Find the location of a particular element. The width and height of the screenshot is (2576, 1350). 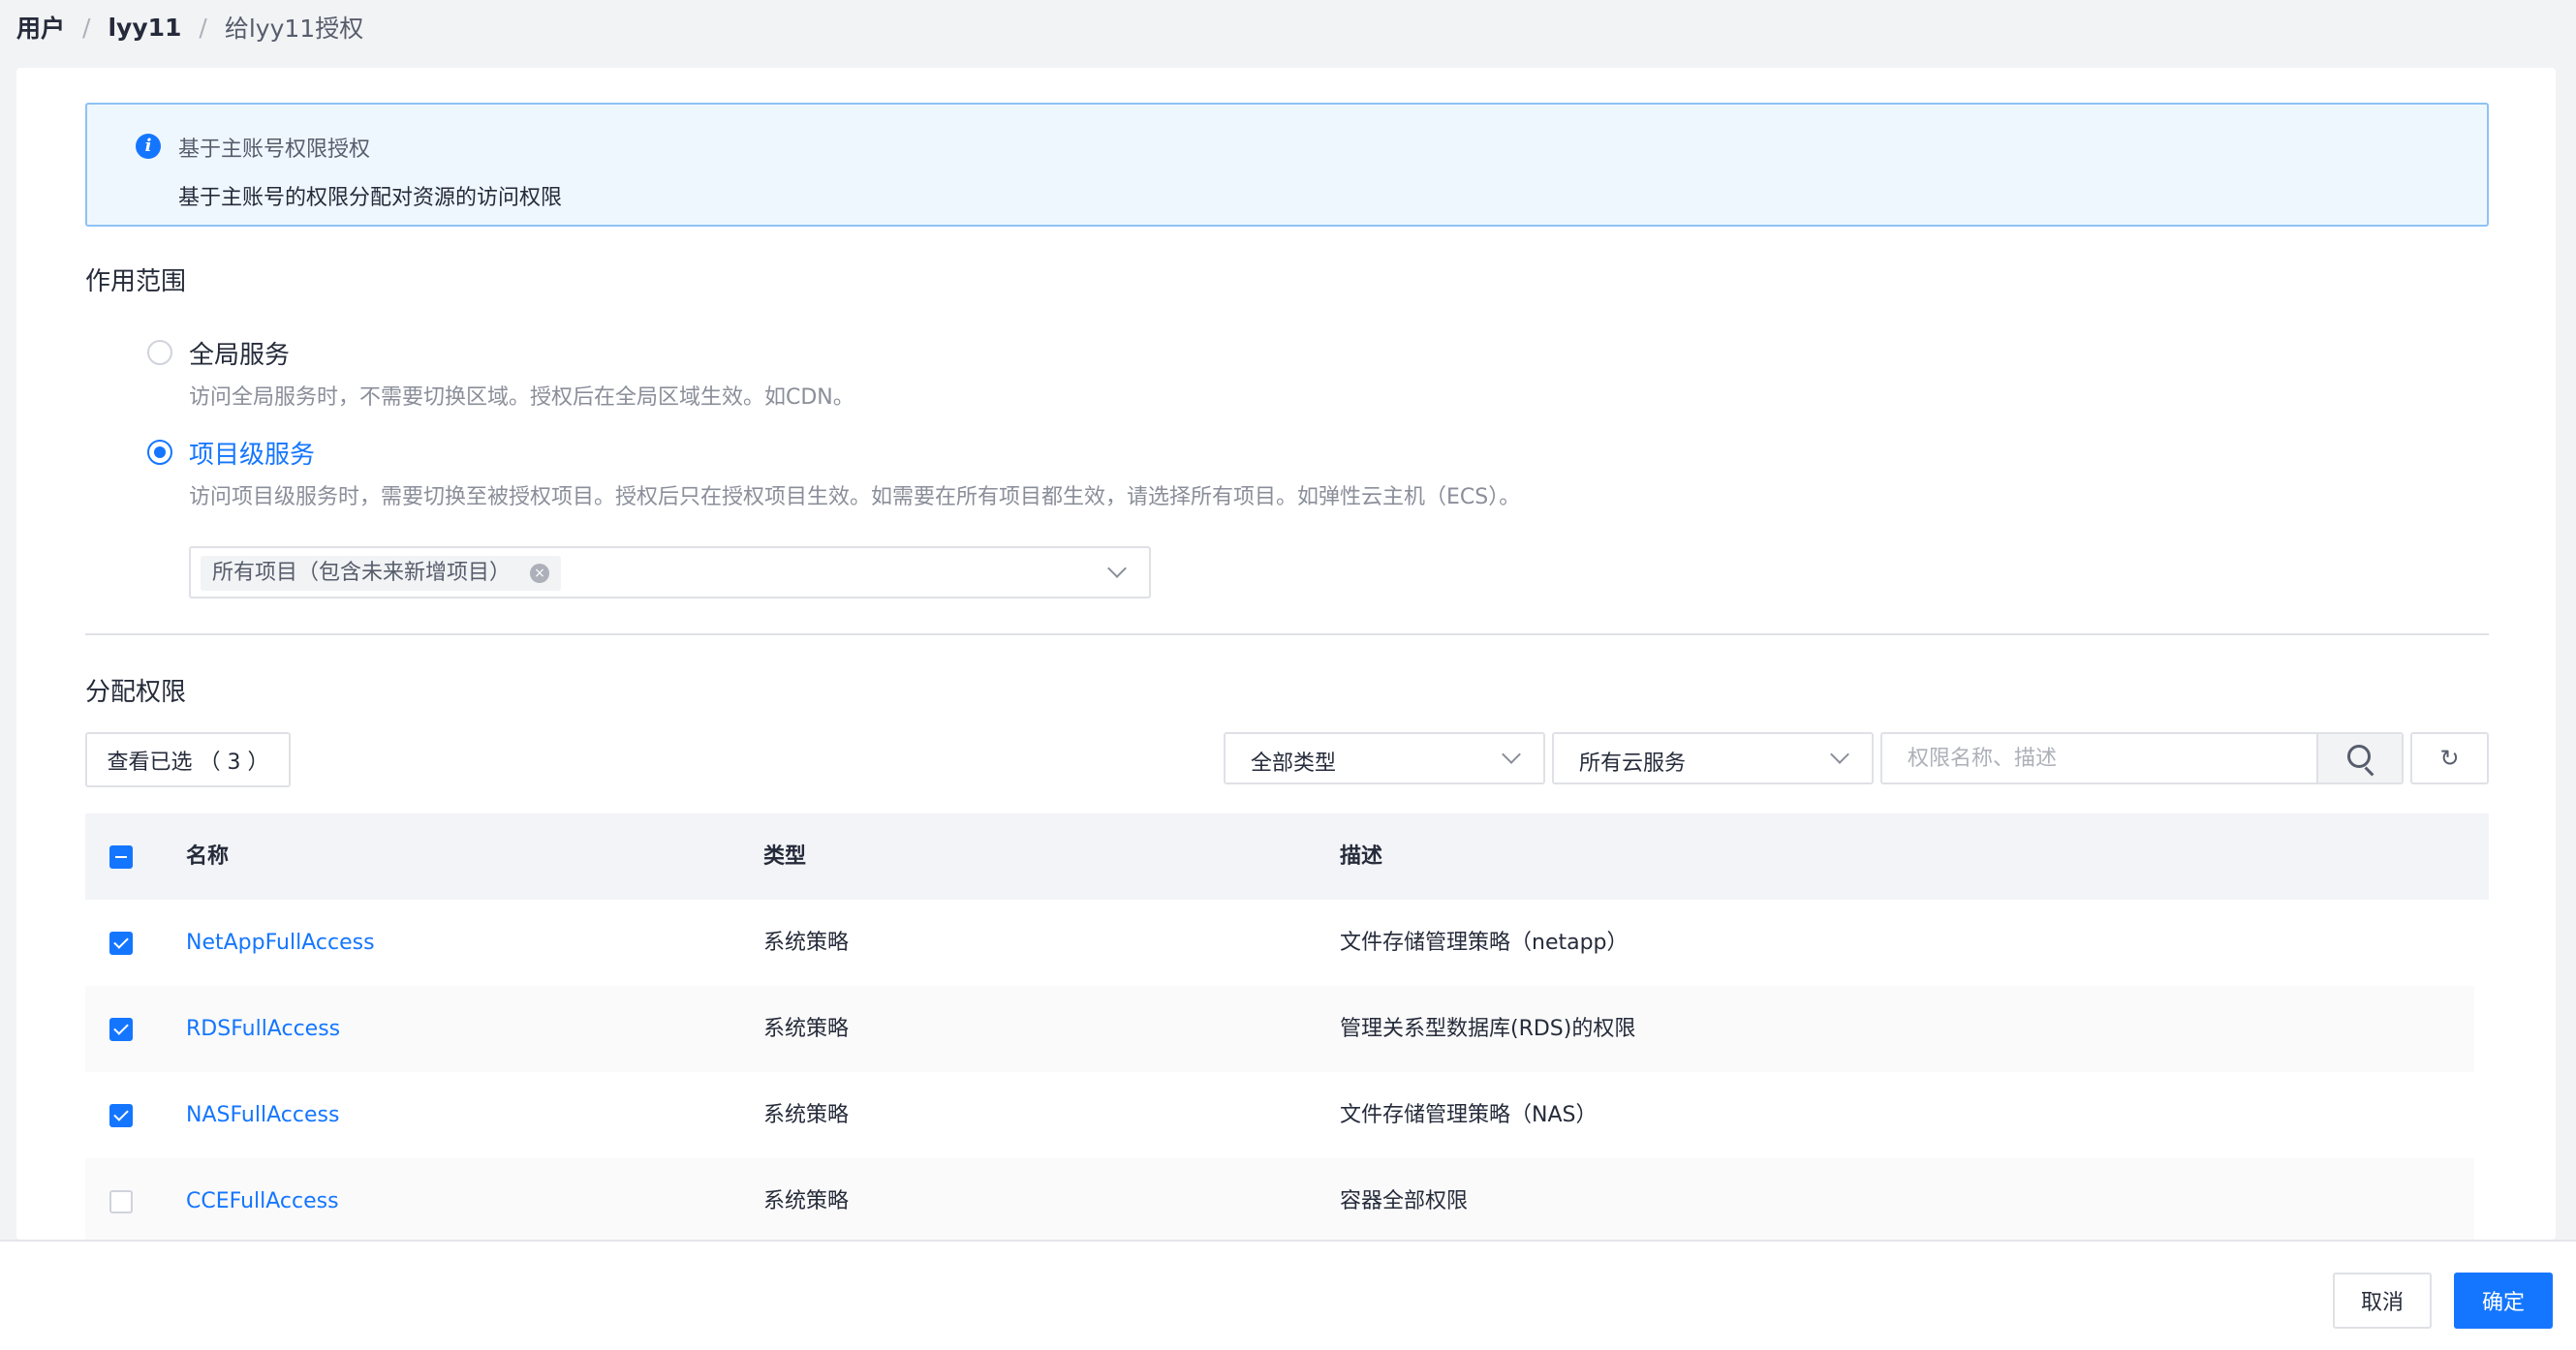

refresh-icon: ↻ is located at coordinates (2449, 758).